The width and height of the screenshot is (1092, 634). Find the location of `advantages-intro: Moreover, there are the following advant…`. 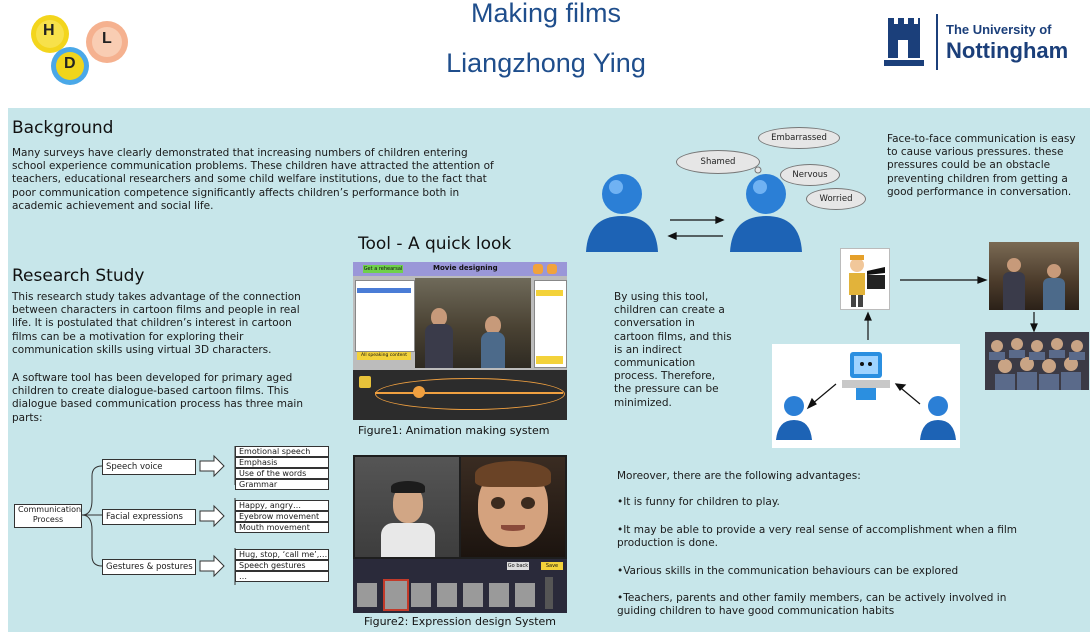

advantages-intro: Moreover, there are the following advant… is located at coordinates (739, 476).